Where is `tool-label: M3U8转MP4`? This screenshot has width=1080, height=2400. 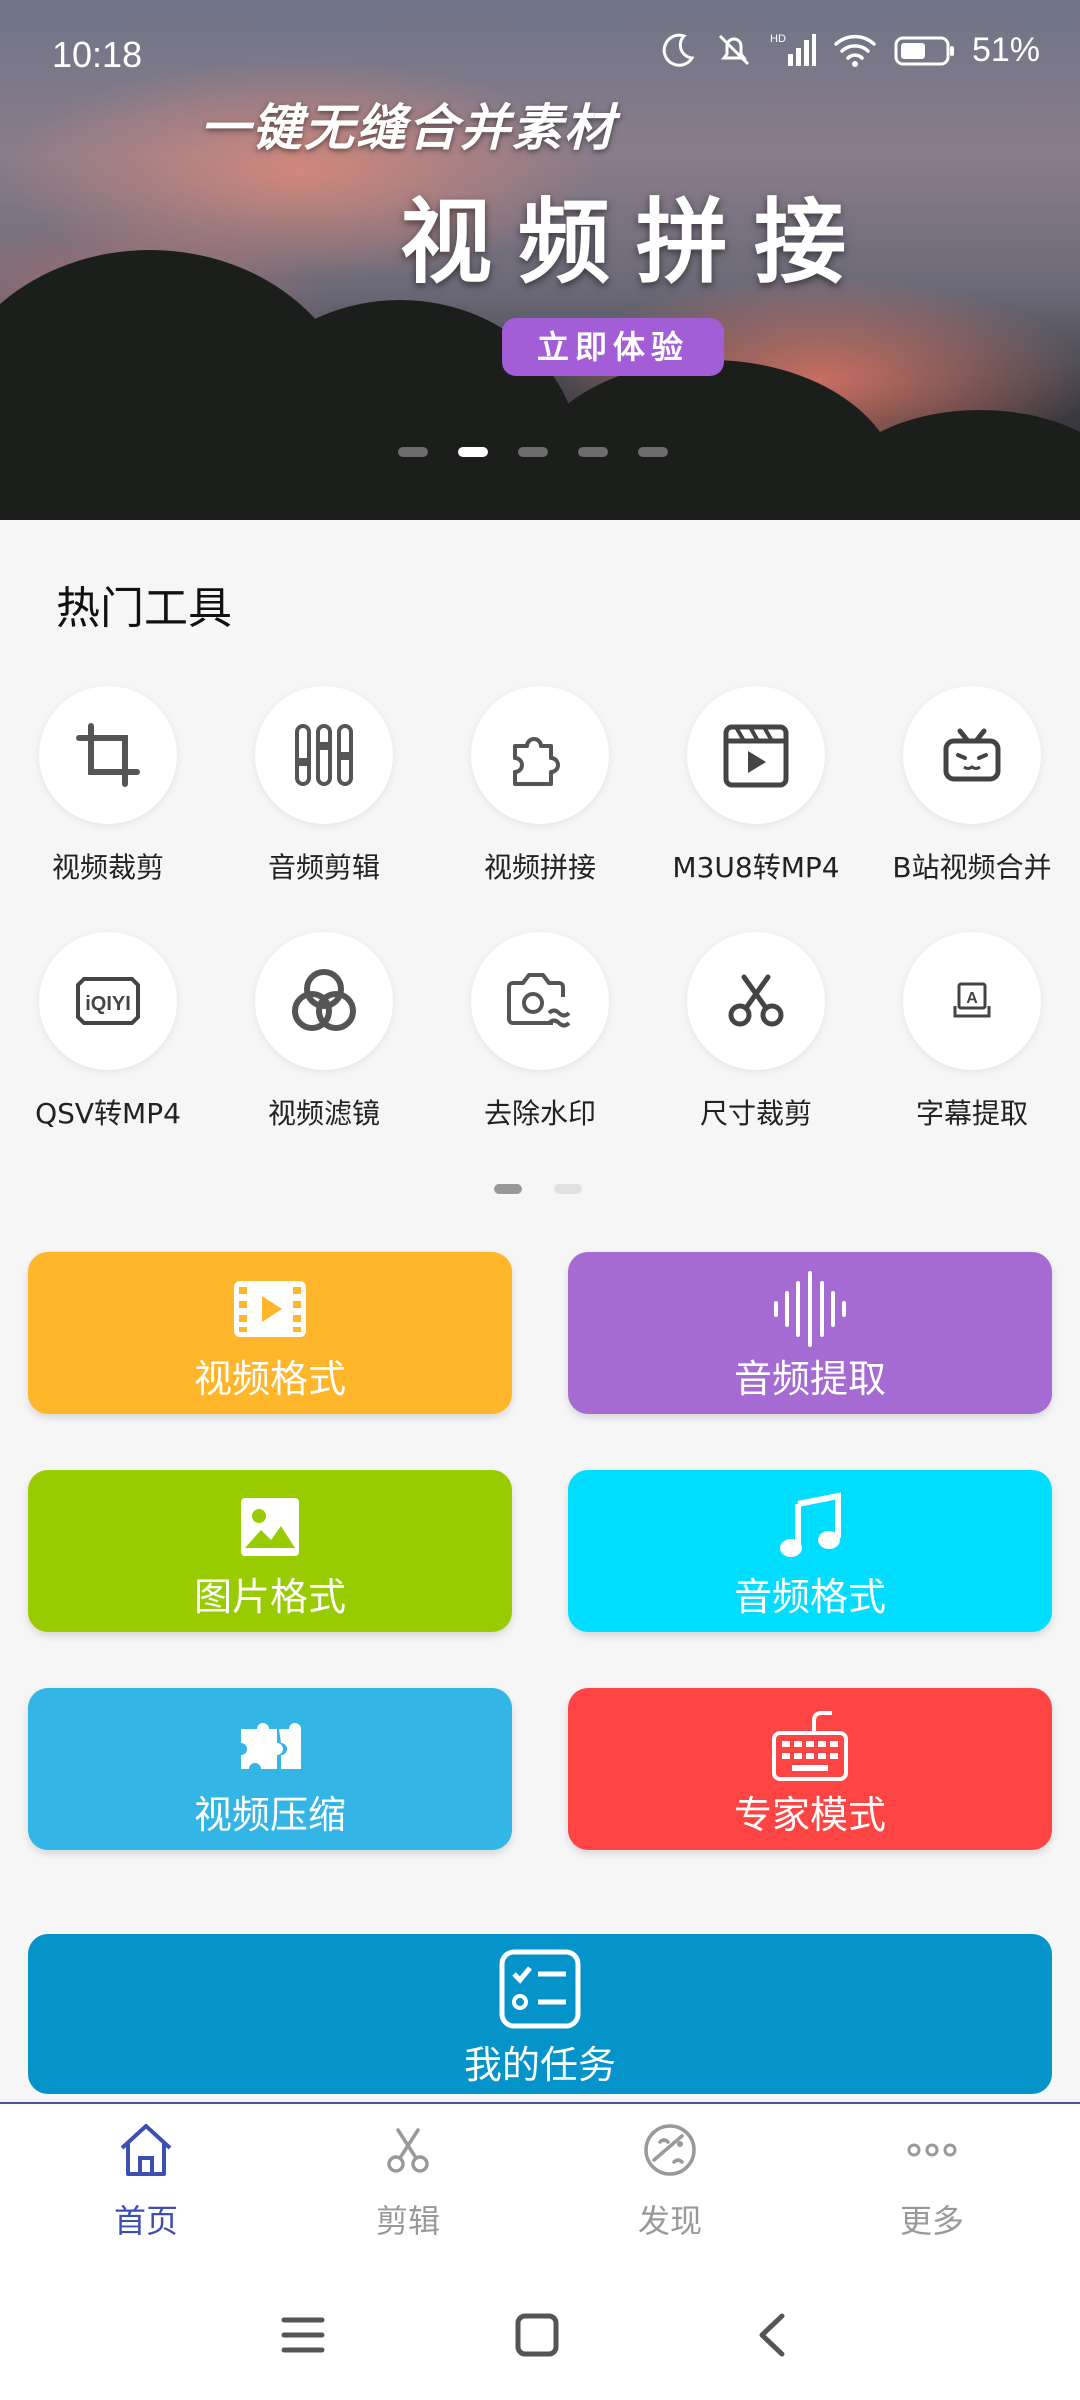
tool-label: M3U8转MP4 is located at coordinates (756, 867).